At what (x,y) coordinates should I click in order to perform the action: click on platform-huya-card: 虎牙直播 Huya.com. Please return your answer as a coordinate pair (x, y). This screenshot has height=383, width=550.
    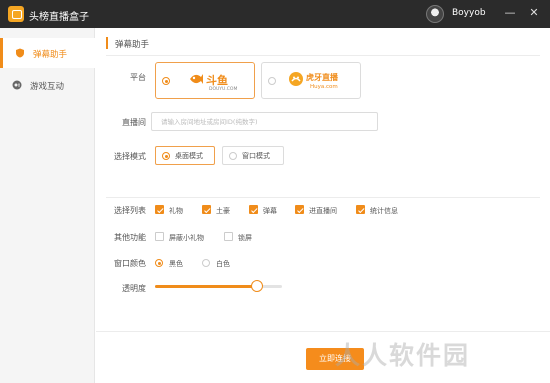
    Looking at the image, I should click on (311, 80).